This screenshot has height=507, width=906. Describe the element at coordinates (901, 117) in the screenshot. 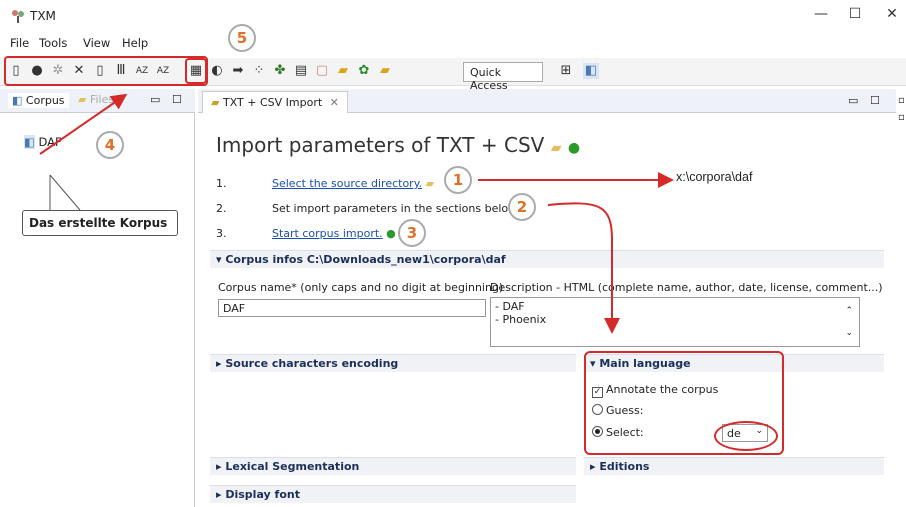

I see `side-view-icon-2: ▫` at that location.